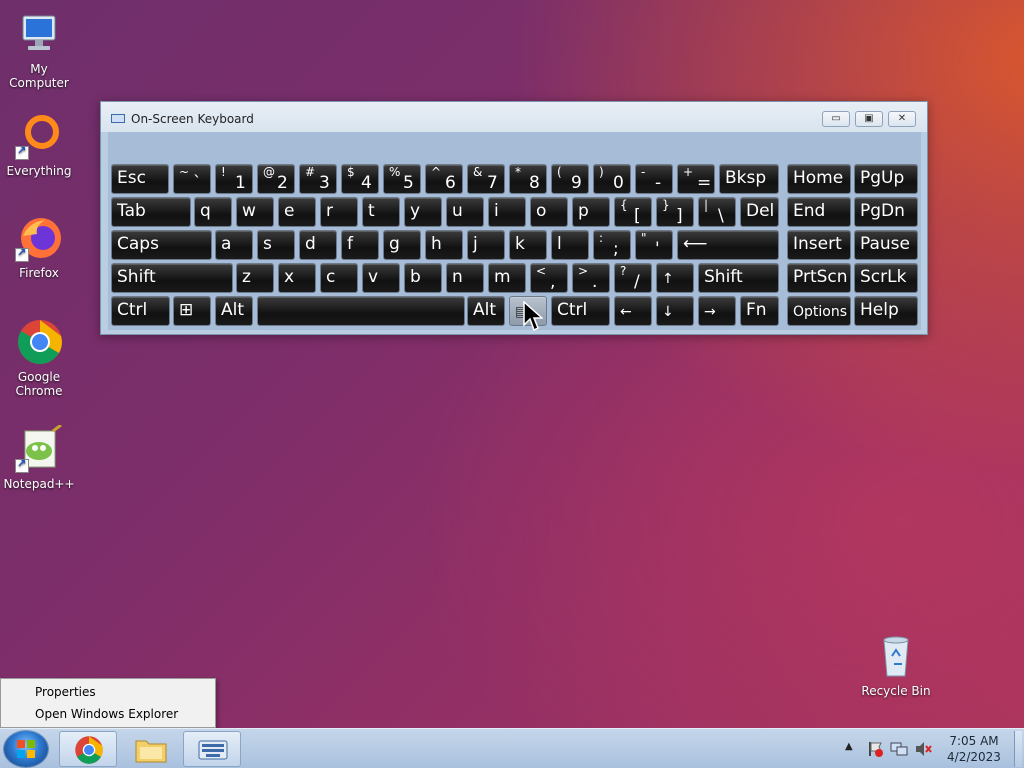 This screenshot has width=1024, height=768. What do you see at coordinates (738, 278) in the screenshot?
I see `key-shift-right: Shift` at bounding box center [738, 278].